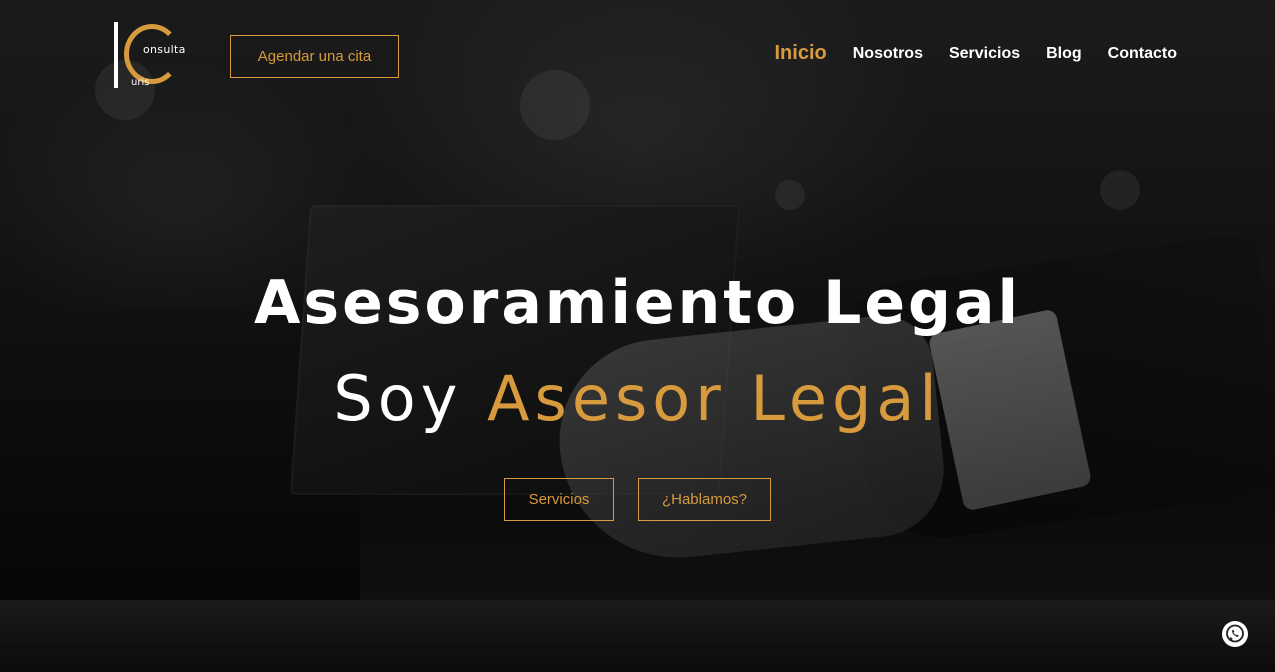 The height and width of the screenshot is (672, 1275). What do you see at coordinates (314, 56) in the screenshot?
I see `book-appointment-button: Agendar una cita` at bounding box center [314, 56].